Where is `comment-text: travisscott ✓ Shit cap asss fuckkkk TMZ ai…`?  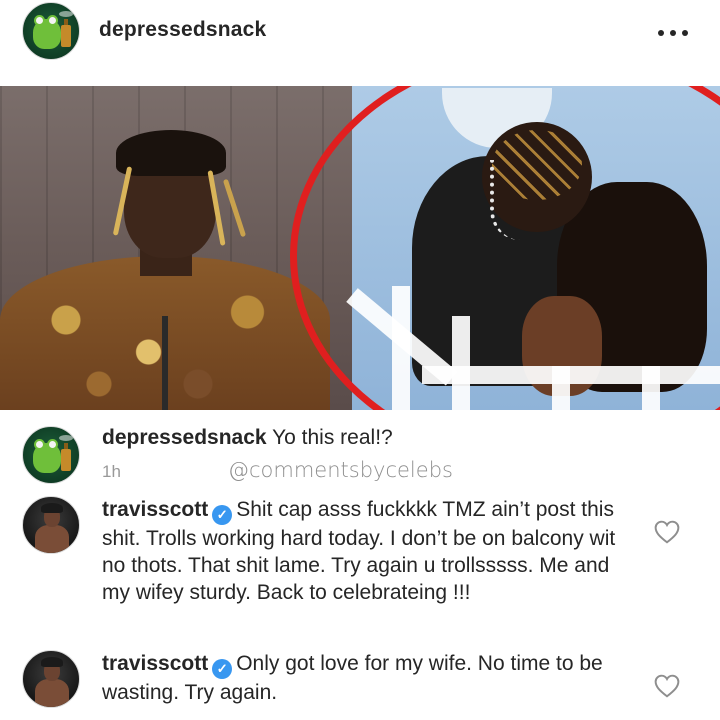
comment-text: travisscott ✓ Shit cap asss fuckkkk TMZ ai… is located at coordinates (371, 551).